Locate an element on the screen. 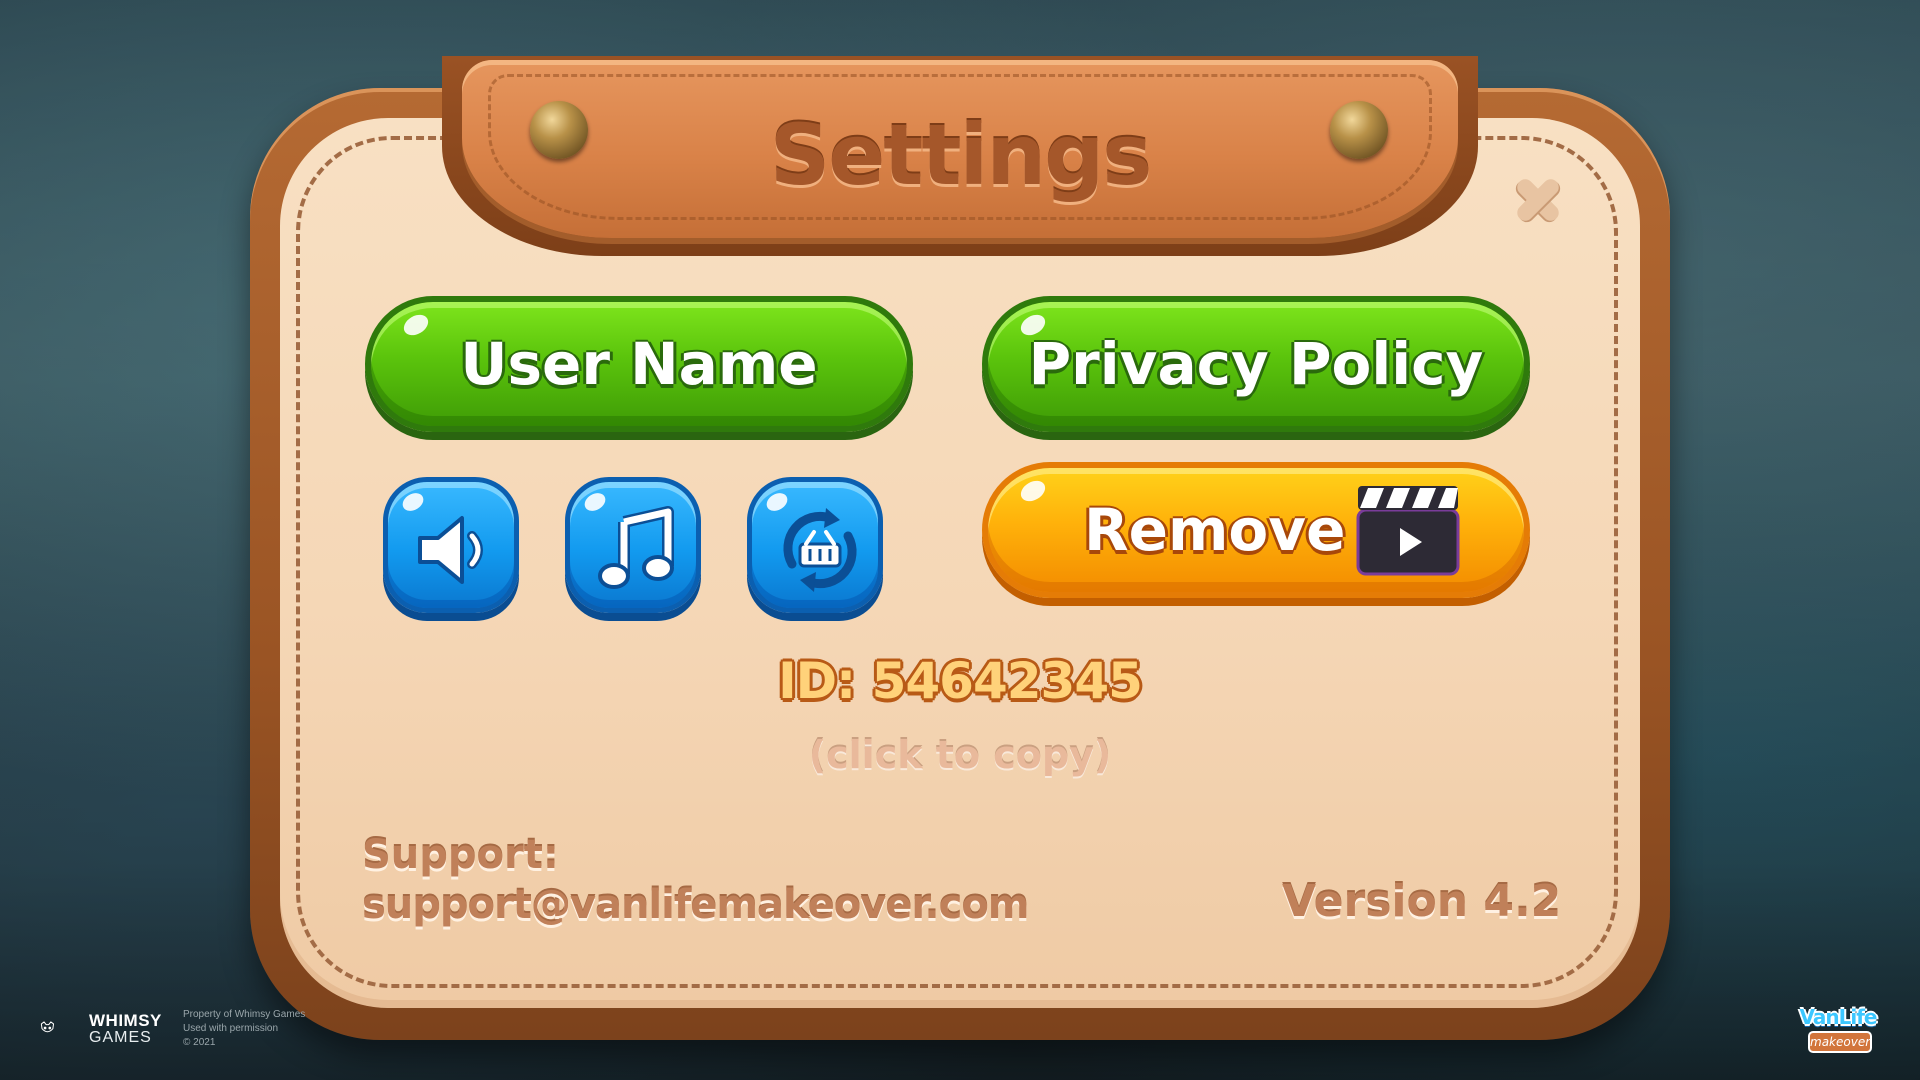 This screenshot has width=1920, height=1080. version-label: Version 4.2 is located at coordinates (1422, 901).